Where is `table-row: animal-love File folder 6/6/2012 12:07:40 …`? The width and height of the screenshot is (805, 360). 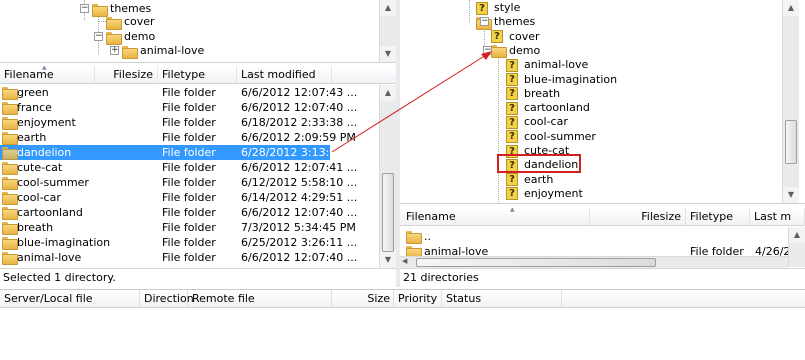 table-row: animal-love File folder 6/6/2012 12:07:40 … is located at coordinates (189, 257).